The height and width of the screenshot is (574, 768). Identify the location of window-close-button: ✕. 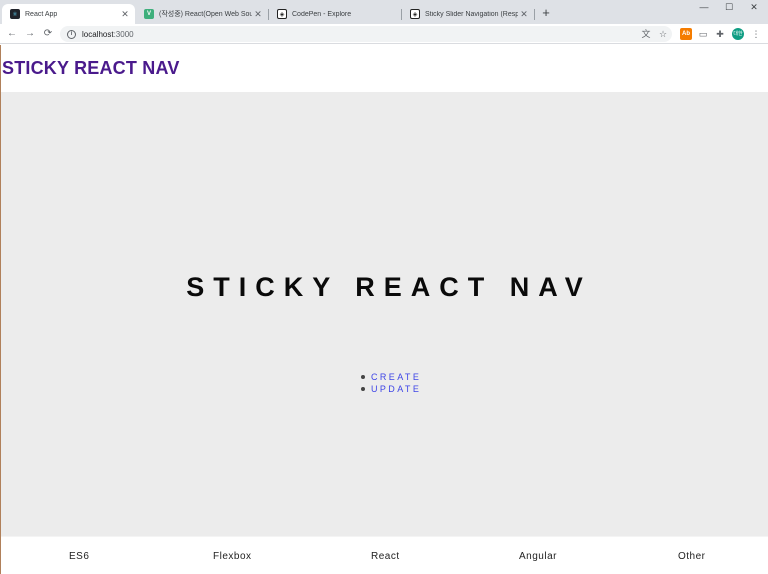
(754, 7).